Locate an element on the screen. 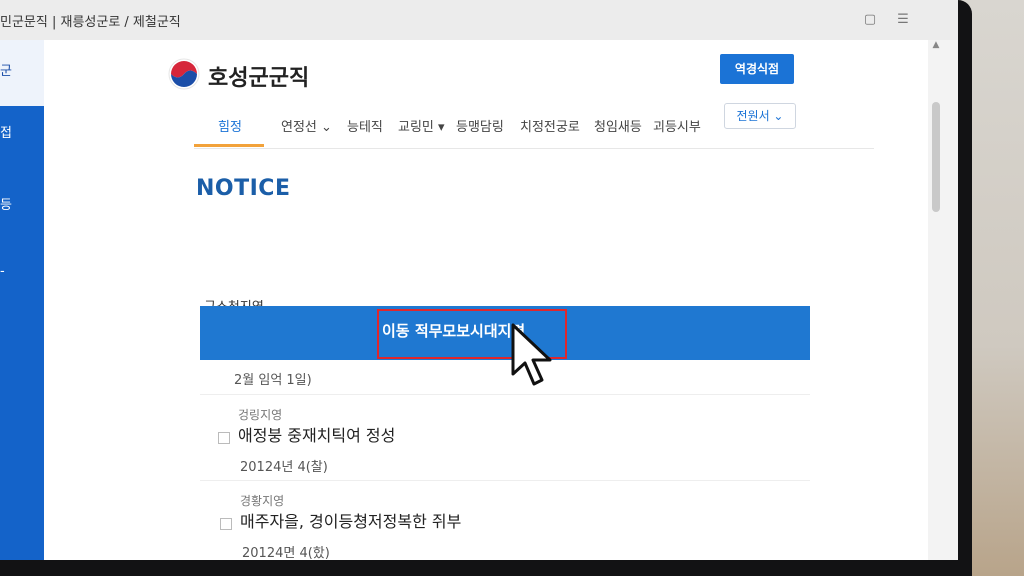 The width and height of the screenshot is (1024, 576). featured-notice-banner: 이동 적무모보시대지면 is located at coordinates (505, 333).